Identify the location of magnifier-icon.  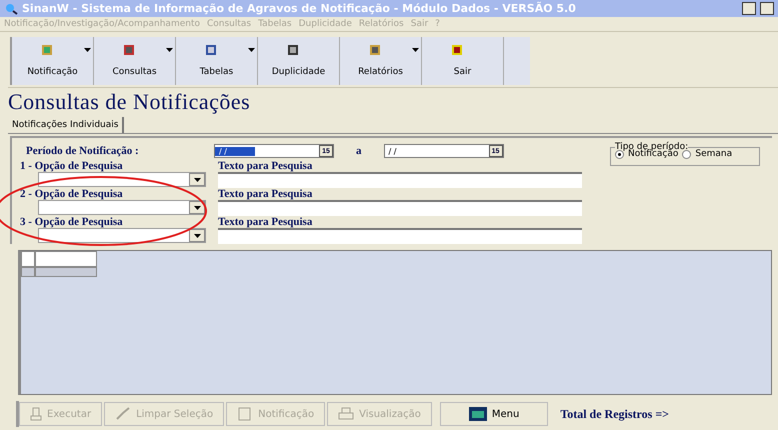
(11, 8).